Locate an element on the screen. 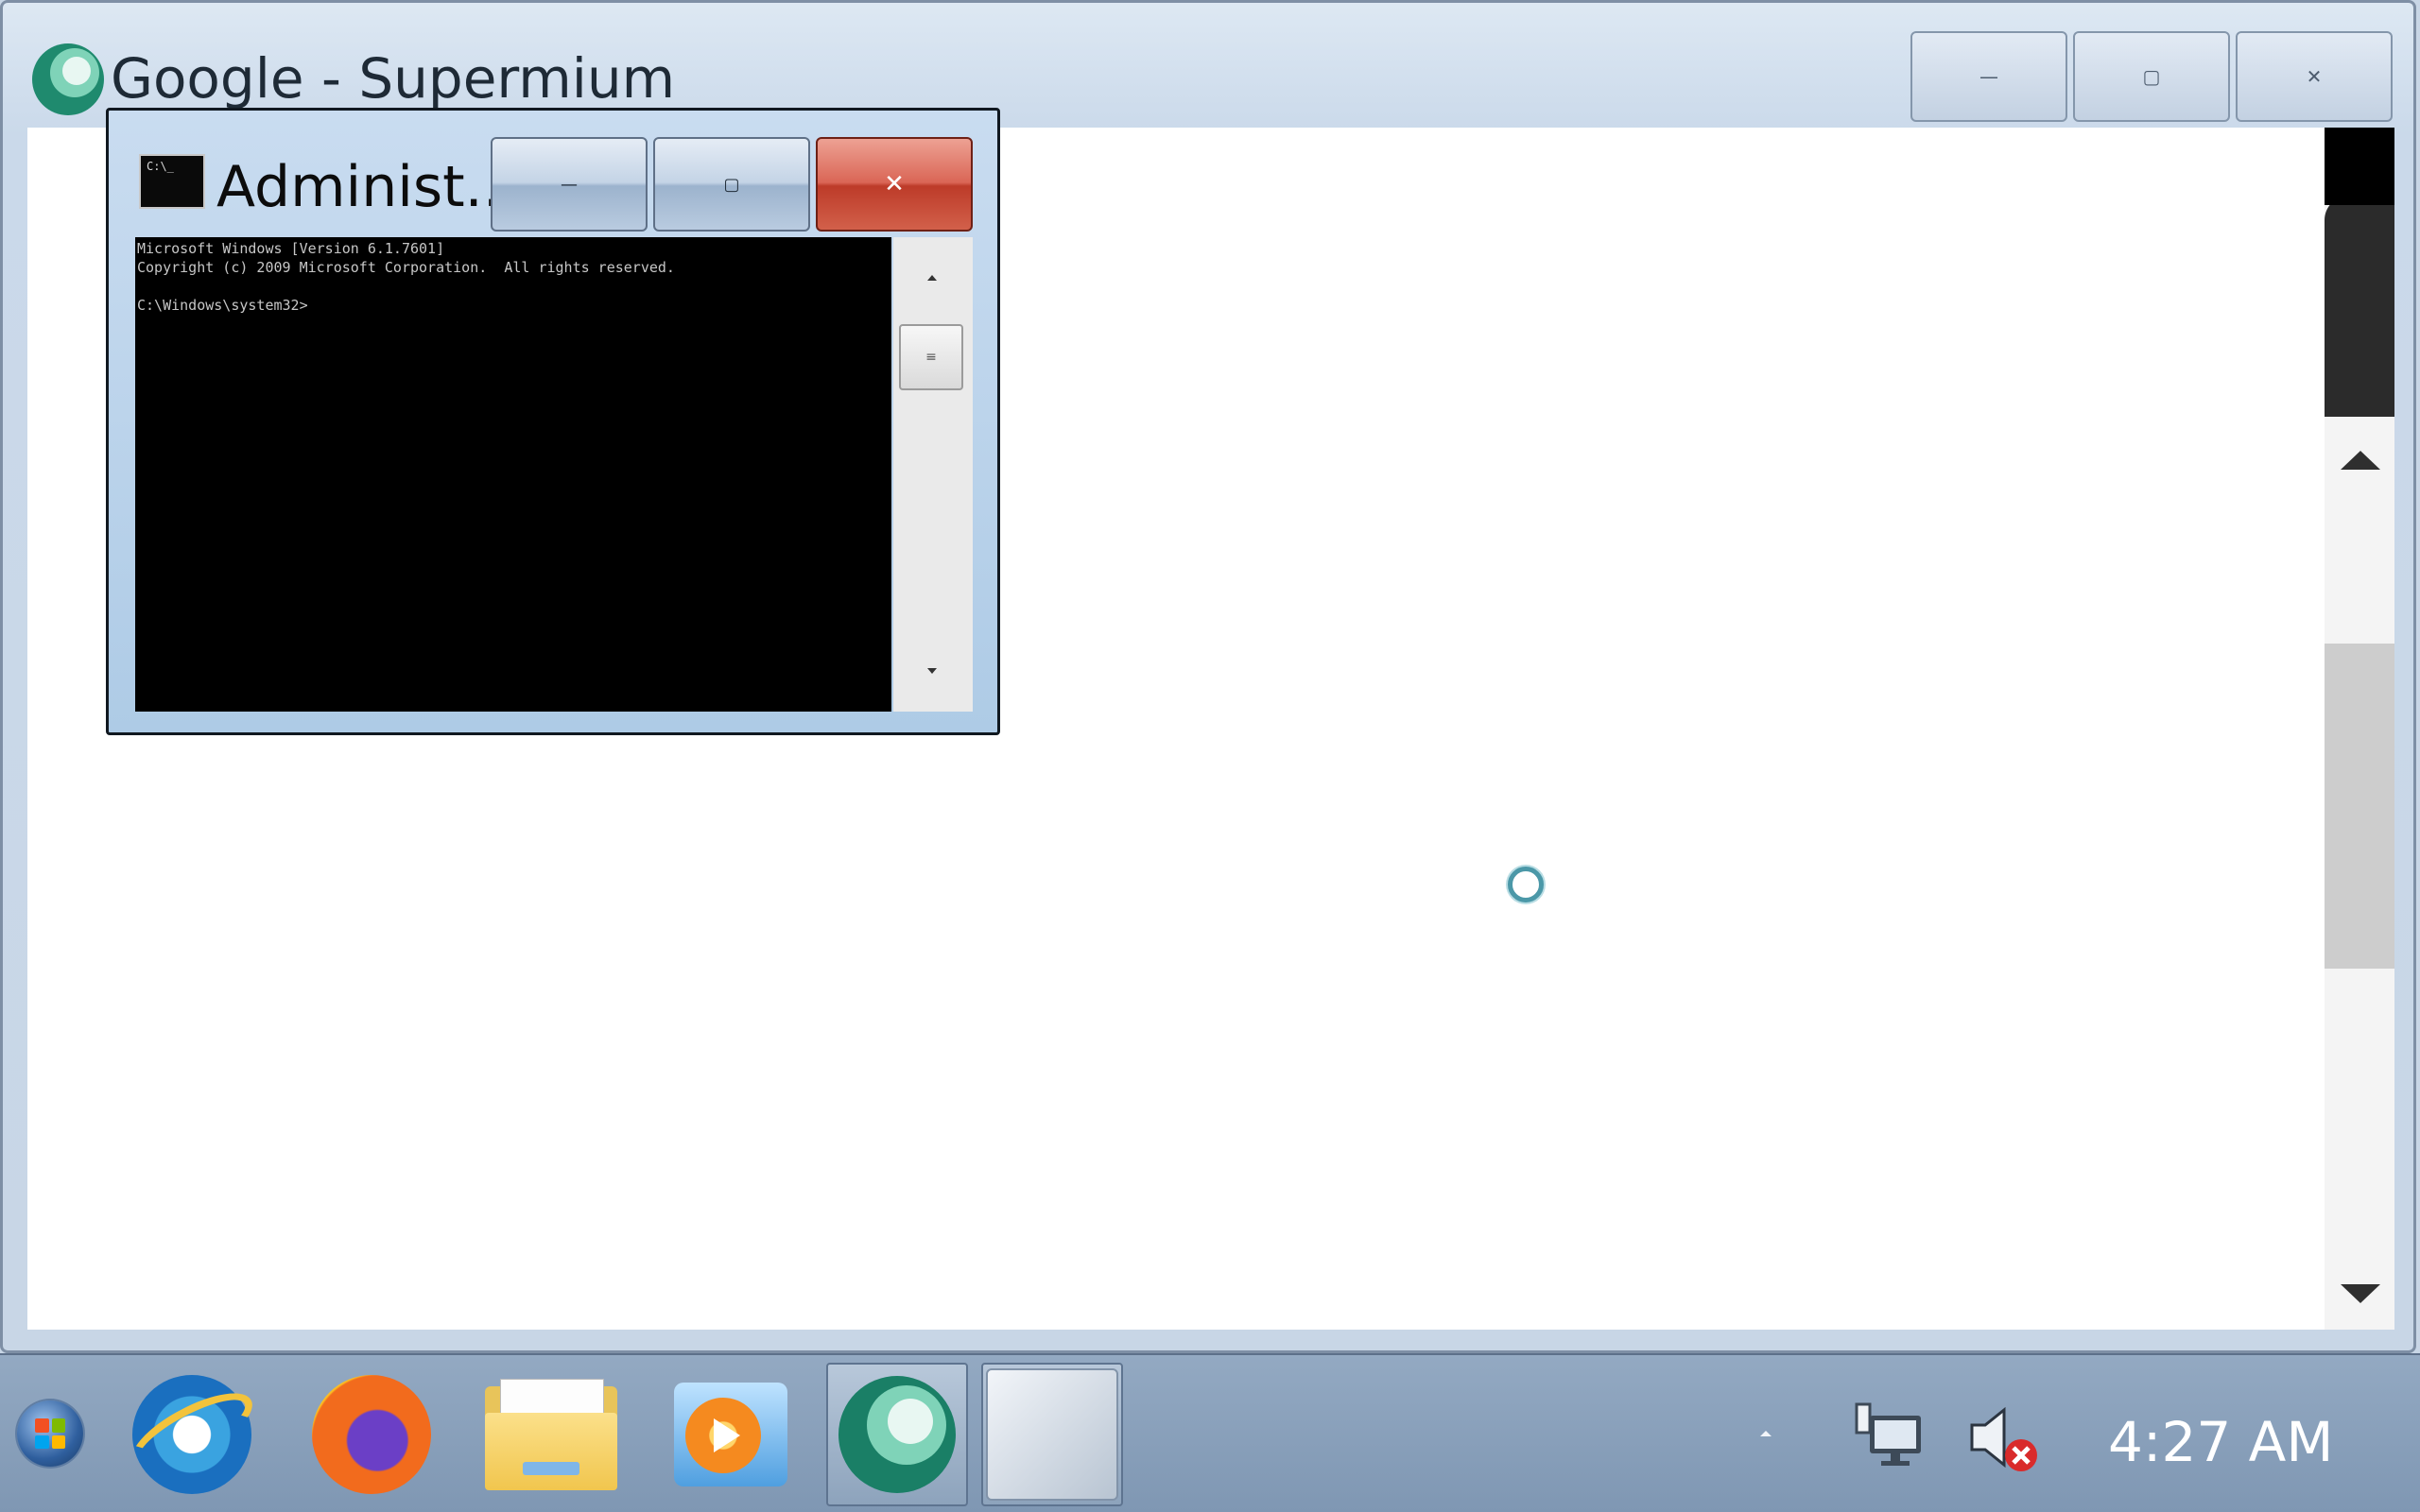 The image size is (2420, 1512). scroll-down-arrow-icon is located at coordinates (2360, 1293).